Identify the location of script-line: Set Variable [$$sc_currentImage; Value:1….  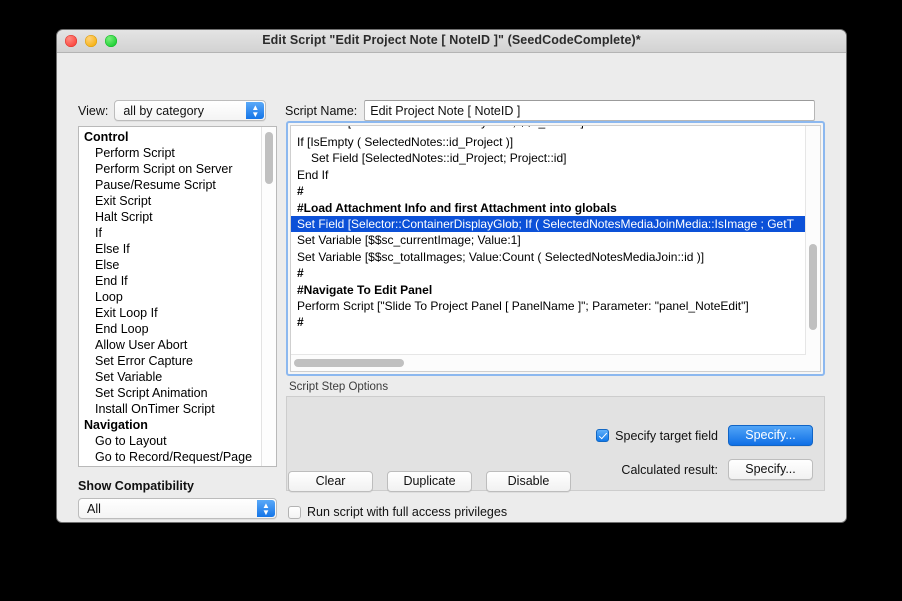
(548, 240).